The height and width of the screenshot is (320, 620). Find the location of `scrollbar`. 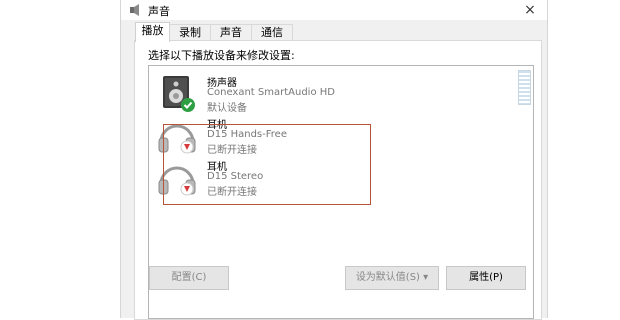

scrollbar is located at coordinates (524, 87).